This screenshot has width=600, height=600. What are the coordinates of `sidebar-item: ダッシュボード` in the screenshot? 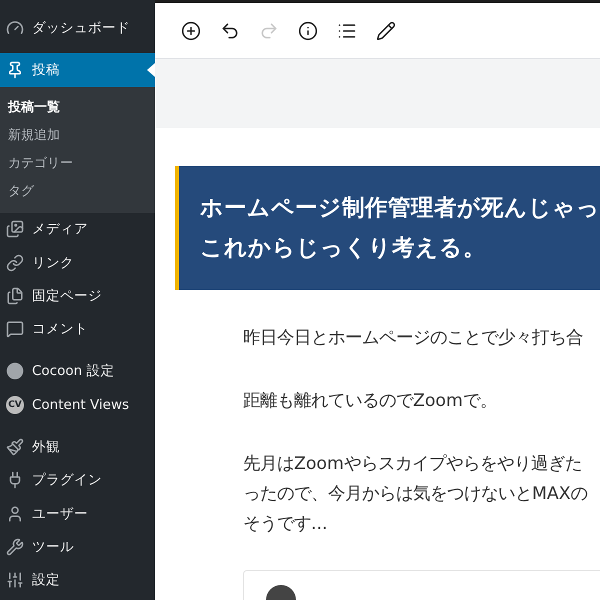 It's located at (77, 27).